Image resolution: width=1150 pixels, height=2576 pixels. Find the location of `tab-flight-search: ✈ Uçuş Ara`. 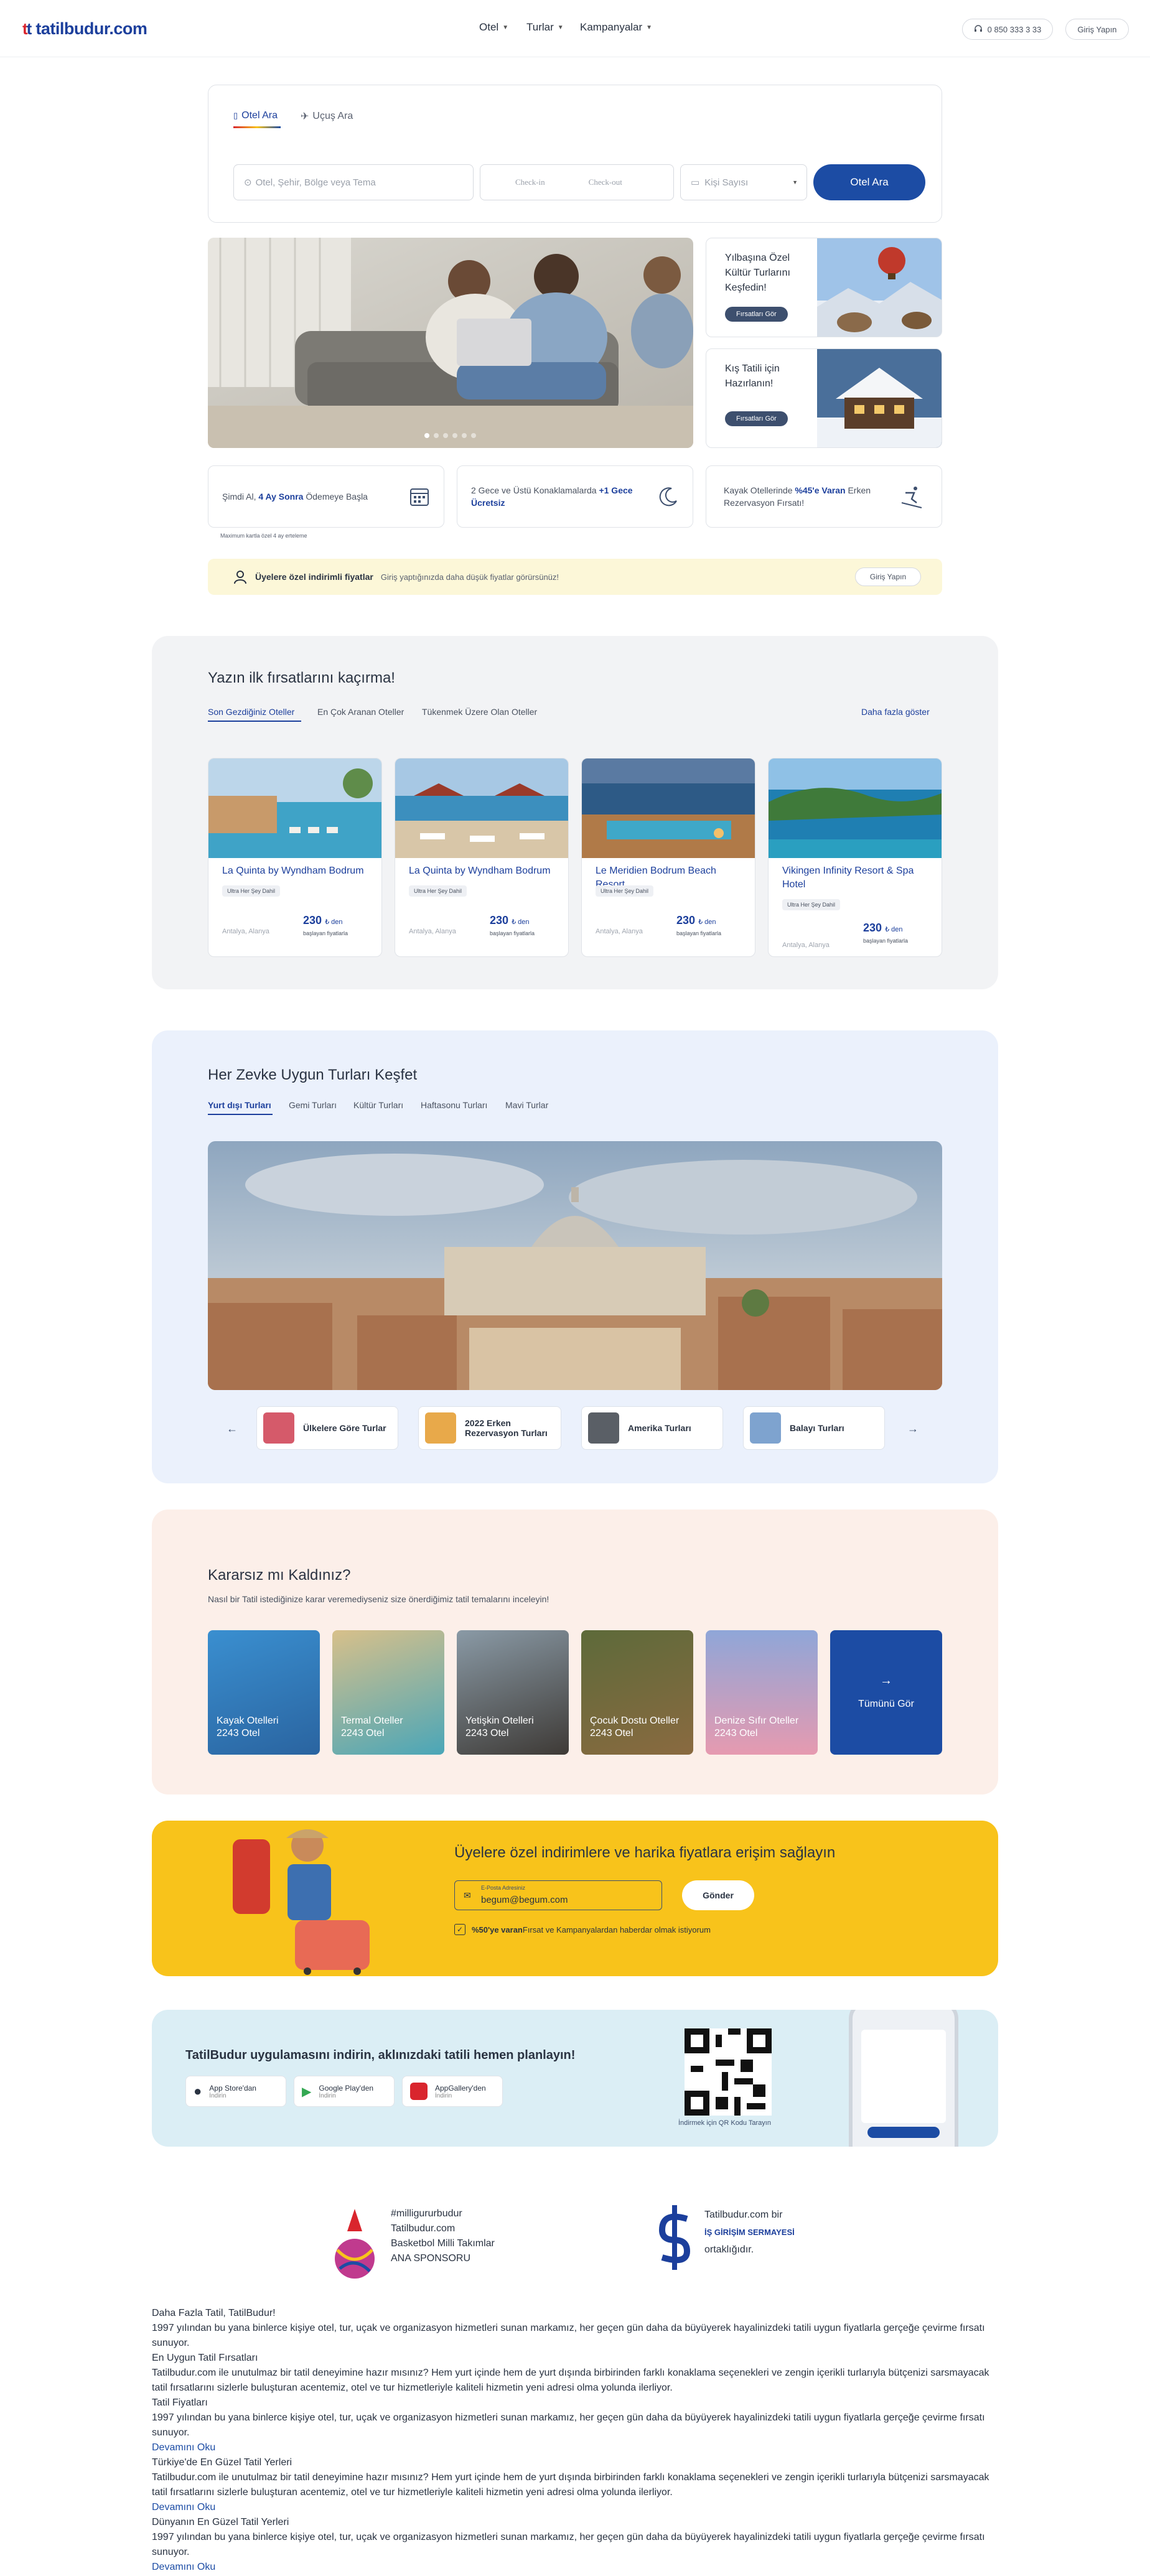

tab-flight-search: ✈ Uçuş Ara is located at coordinates (327, 116).